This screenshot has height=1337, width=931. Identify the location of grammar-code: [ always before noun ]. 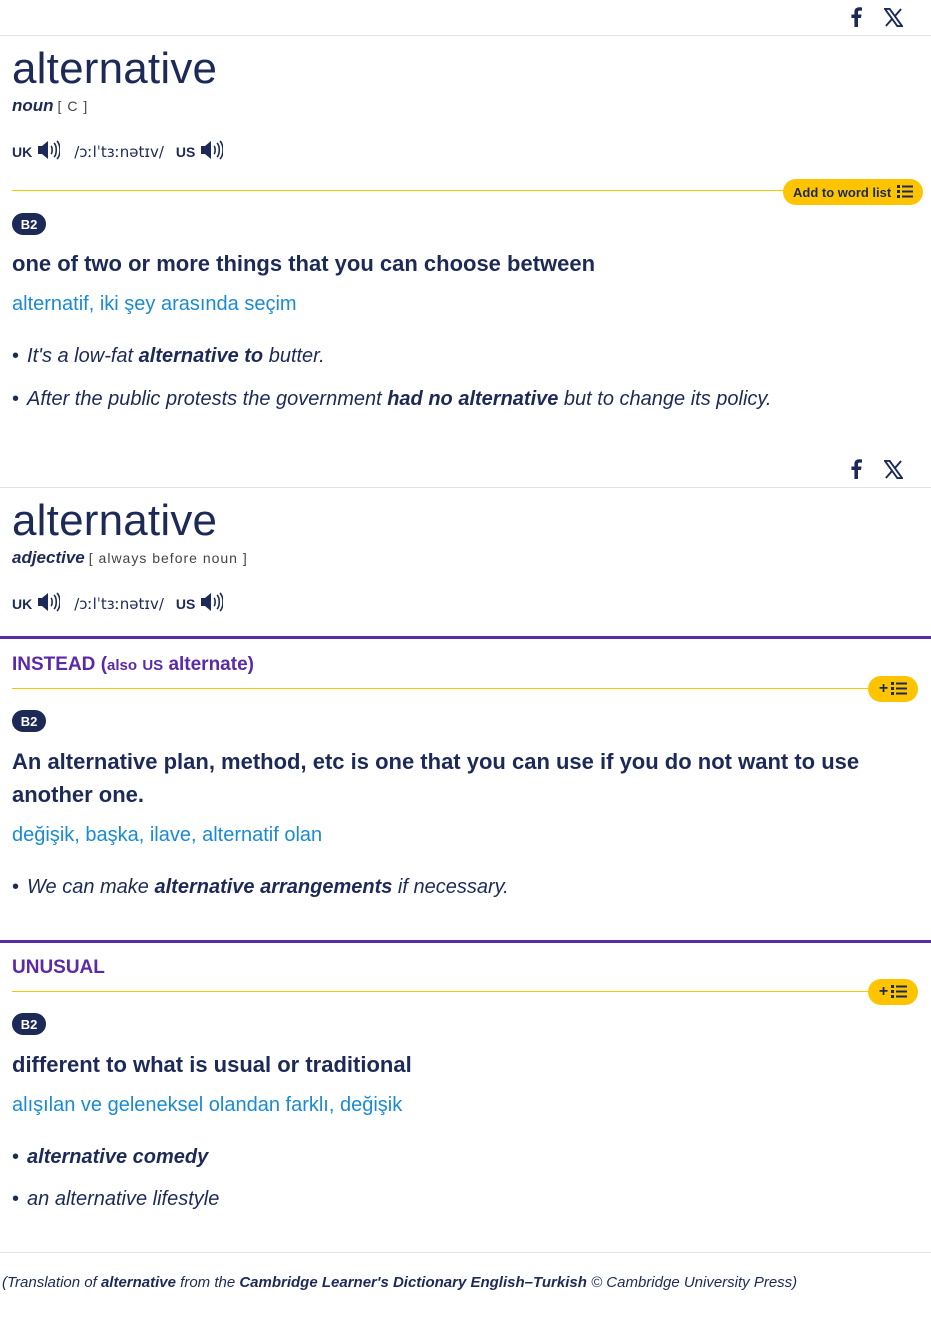
(168, 558).